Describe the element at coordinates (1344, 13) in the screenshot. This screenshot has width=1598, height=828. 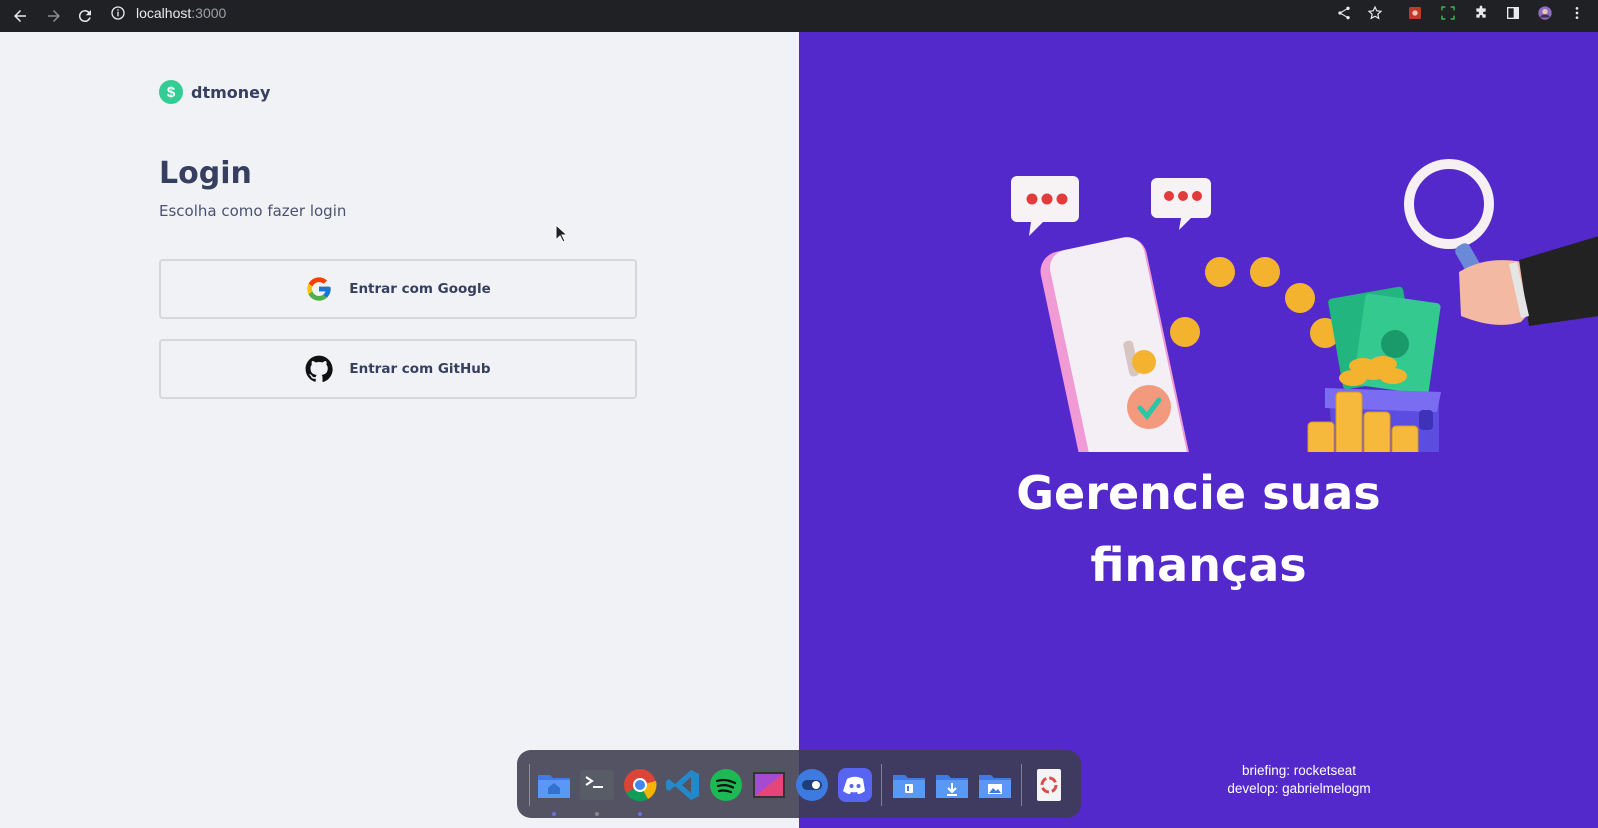
I see `share-icon` at that location.